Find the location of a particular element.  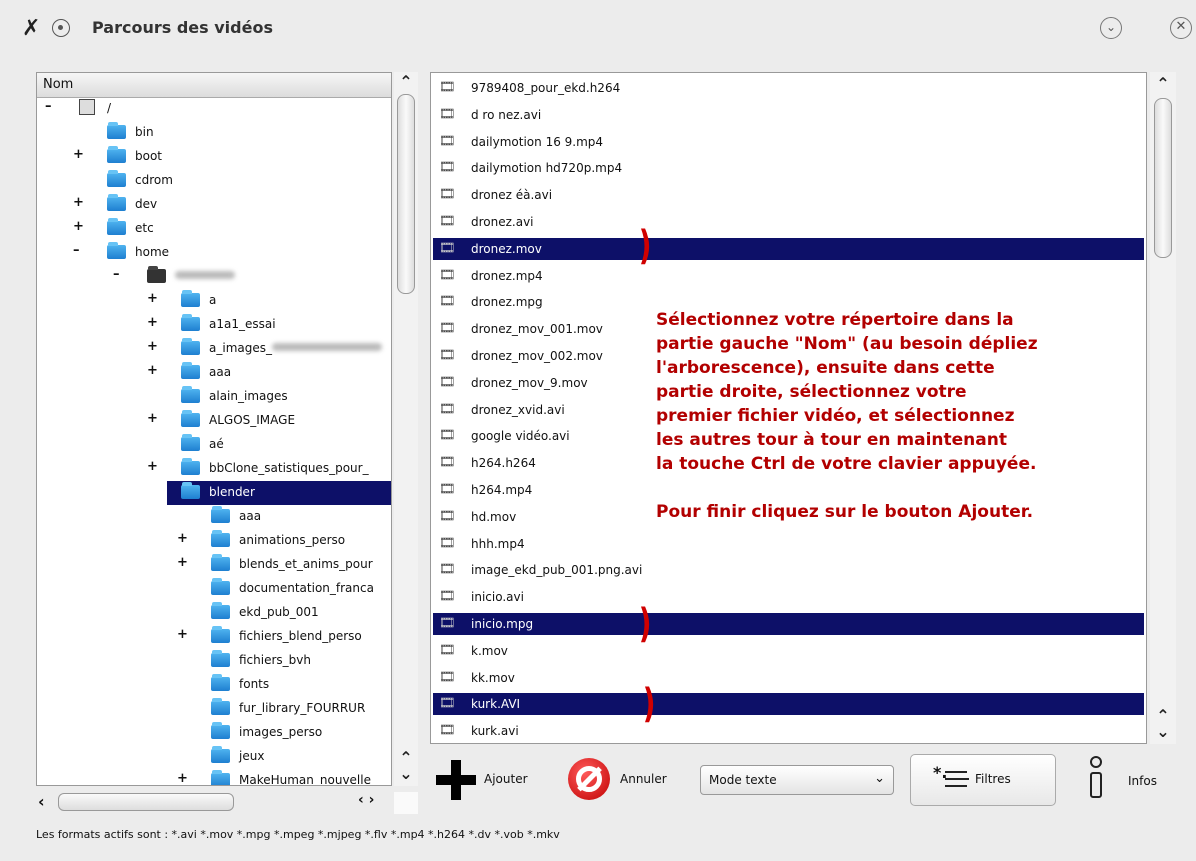

file-item: 🎞 hhh.mp4 is located at coordinates (788, 544).